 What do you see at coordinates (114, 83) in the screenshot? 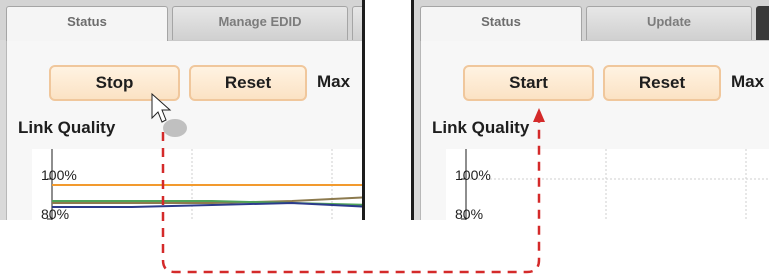
I see `stop-button: Stop` at bounding box center [114, 83].